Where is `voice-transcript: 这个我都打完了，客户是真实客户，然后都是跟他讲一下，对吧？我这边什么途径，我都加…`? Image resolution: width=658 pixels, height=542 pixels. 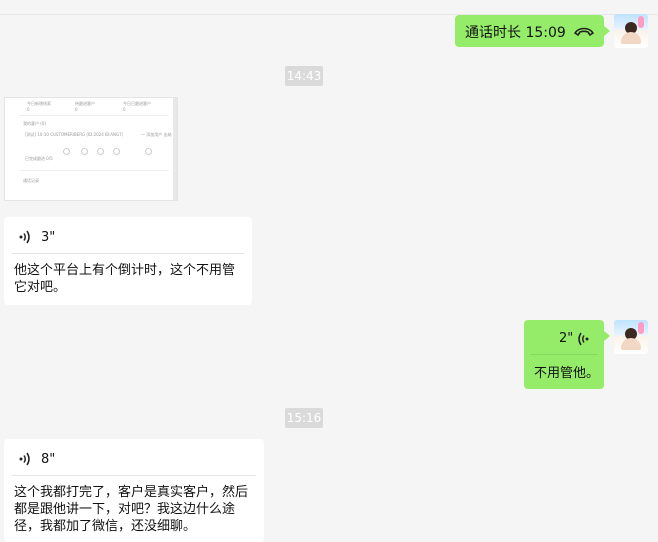 voice-transcript: 这个我都打完了，客户是真实客户，然后都是跟他讲一下，对吧？我这边什么途径，我都加… is located at coordinates (131, 509).